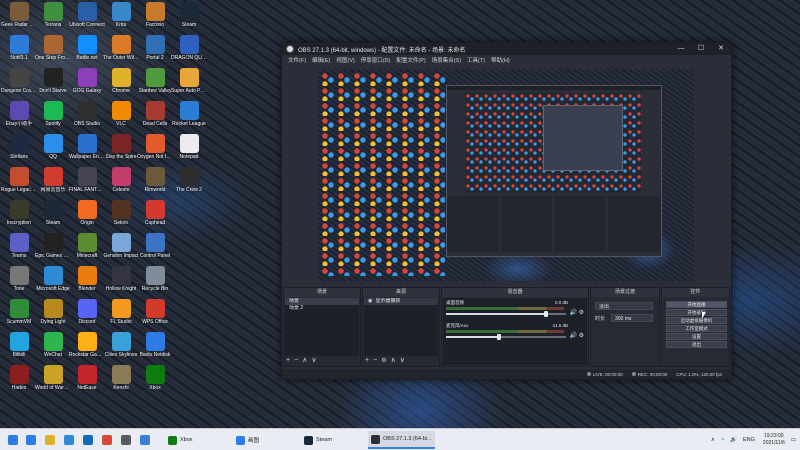 This screenshot has width=800, height=450. What do you see at coordinates (155, 218) in the screenshot?
I see `desktop-icon: Cuphead` at bounding box center [155, 218].